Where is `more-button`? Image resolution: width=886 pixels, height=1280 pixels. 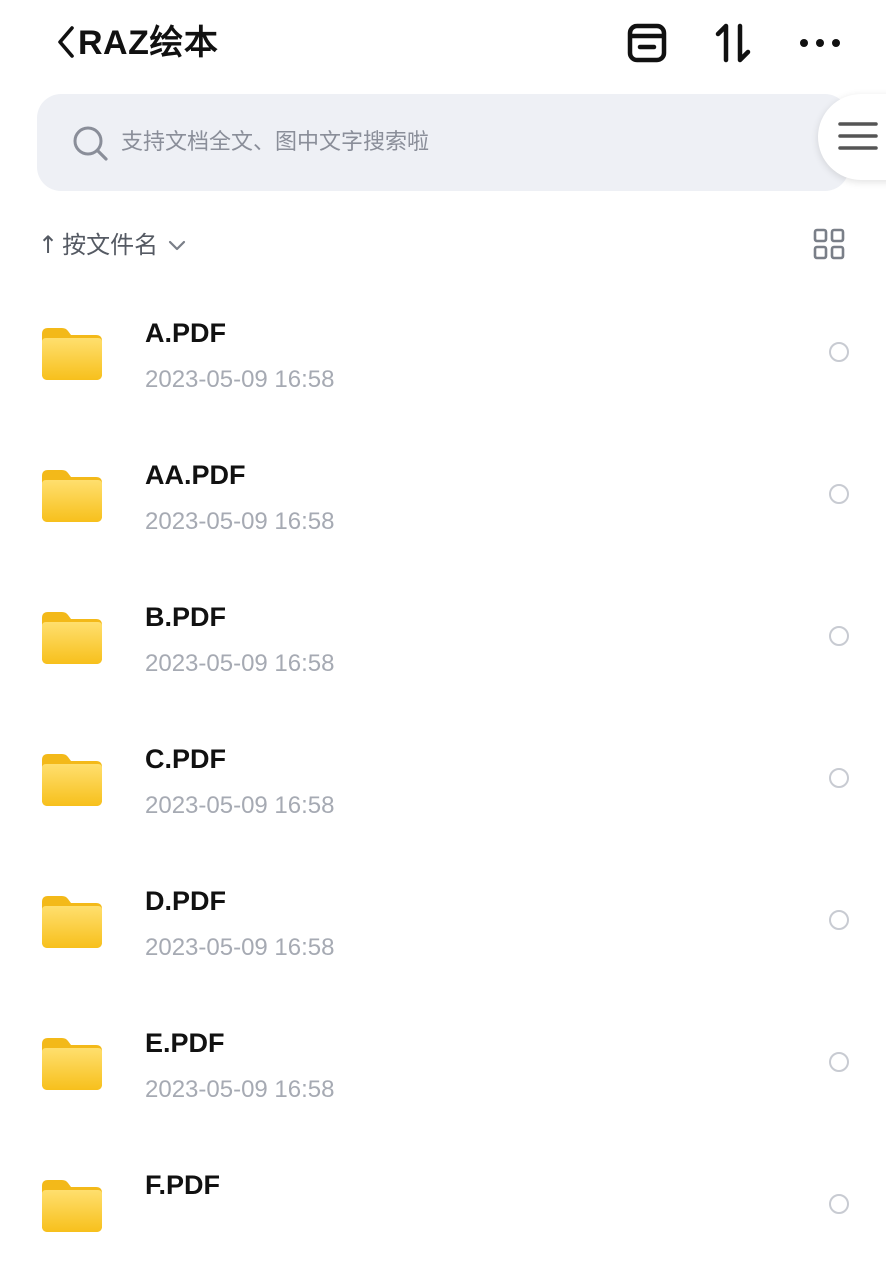 more-button is located at coordinates (820, 43).